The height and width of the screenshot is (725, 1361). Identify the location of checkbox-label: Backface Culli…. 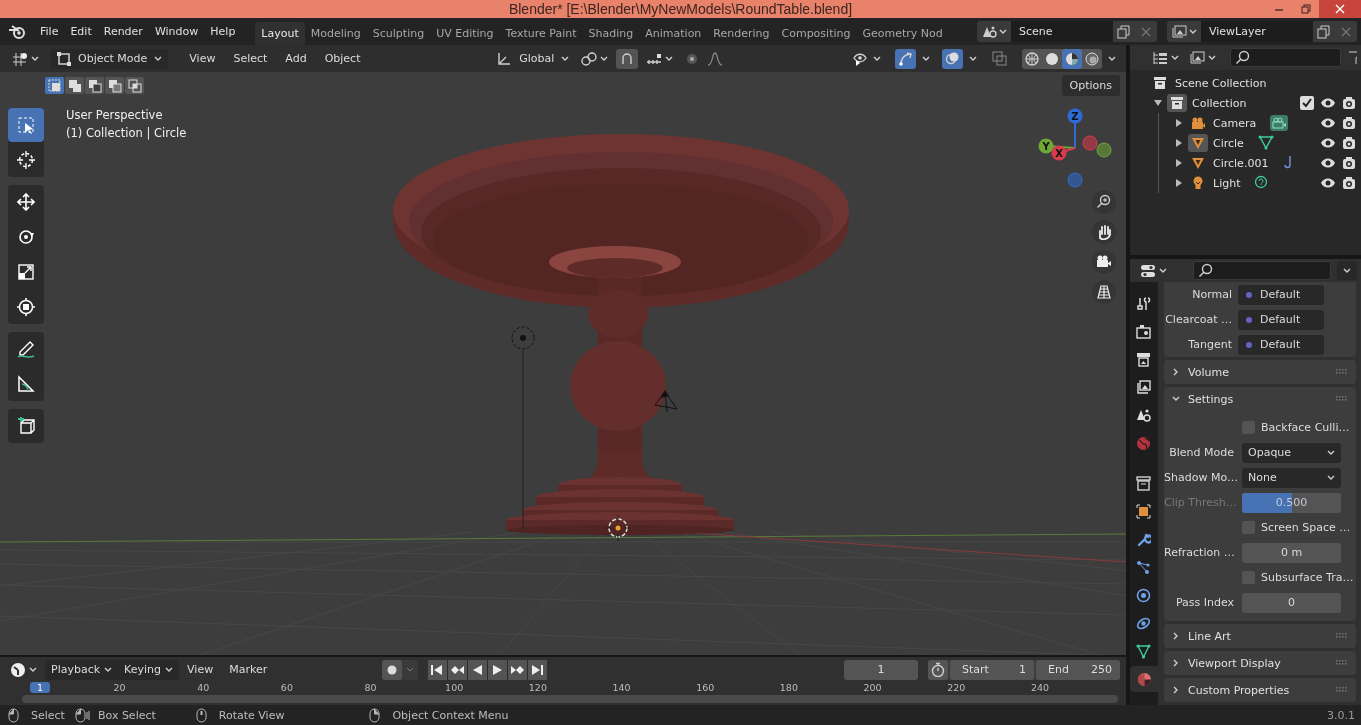
(1305, 427).